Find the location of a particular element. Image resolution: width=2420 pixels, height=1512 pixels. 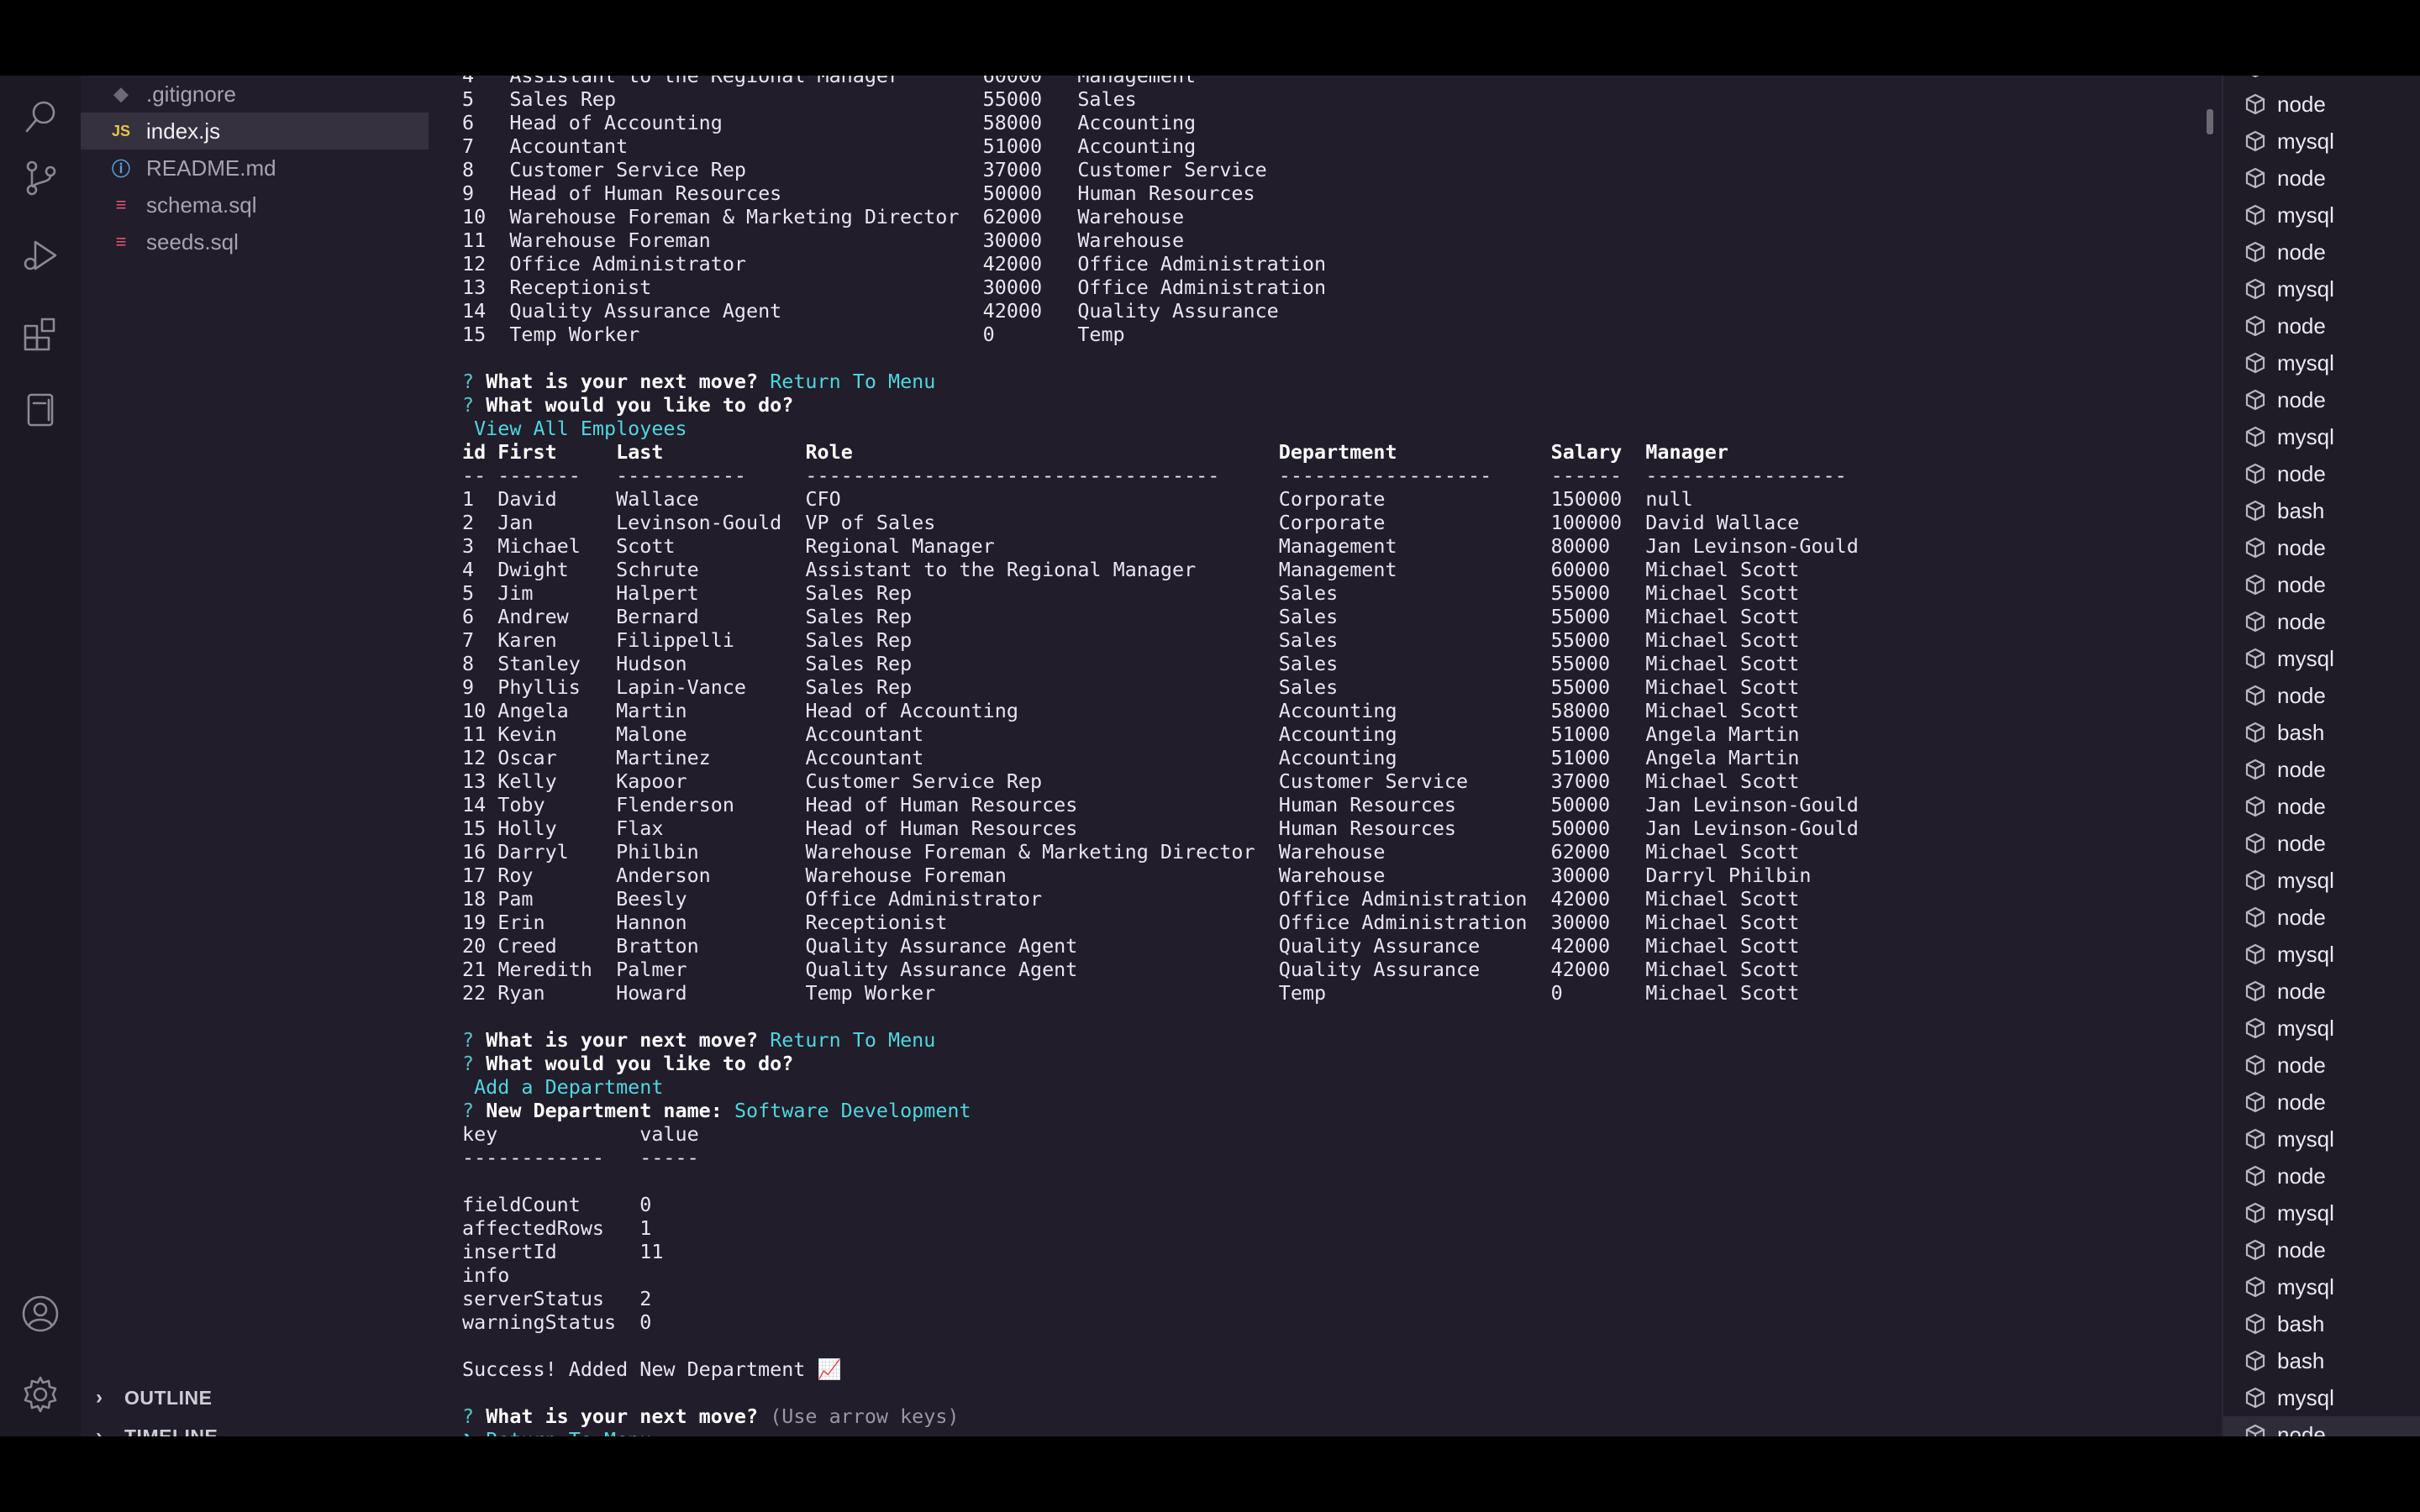

employee-row-cell: Halpert is located at coordinates (658, 593).